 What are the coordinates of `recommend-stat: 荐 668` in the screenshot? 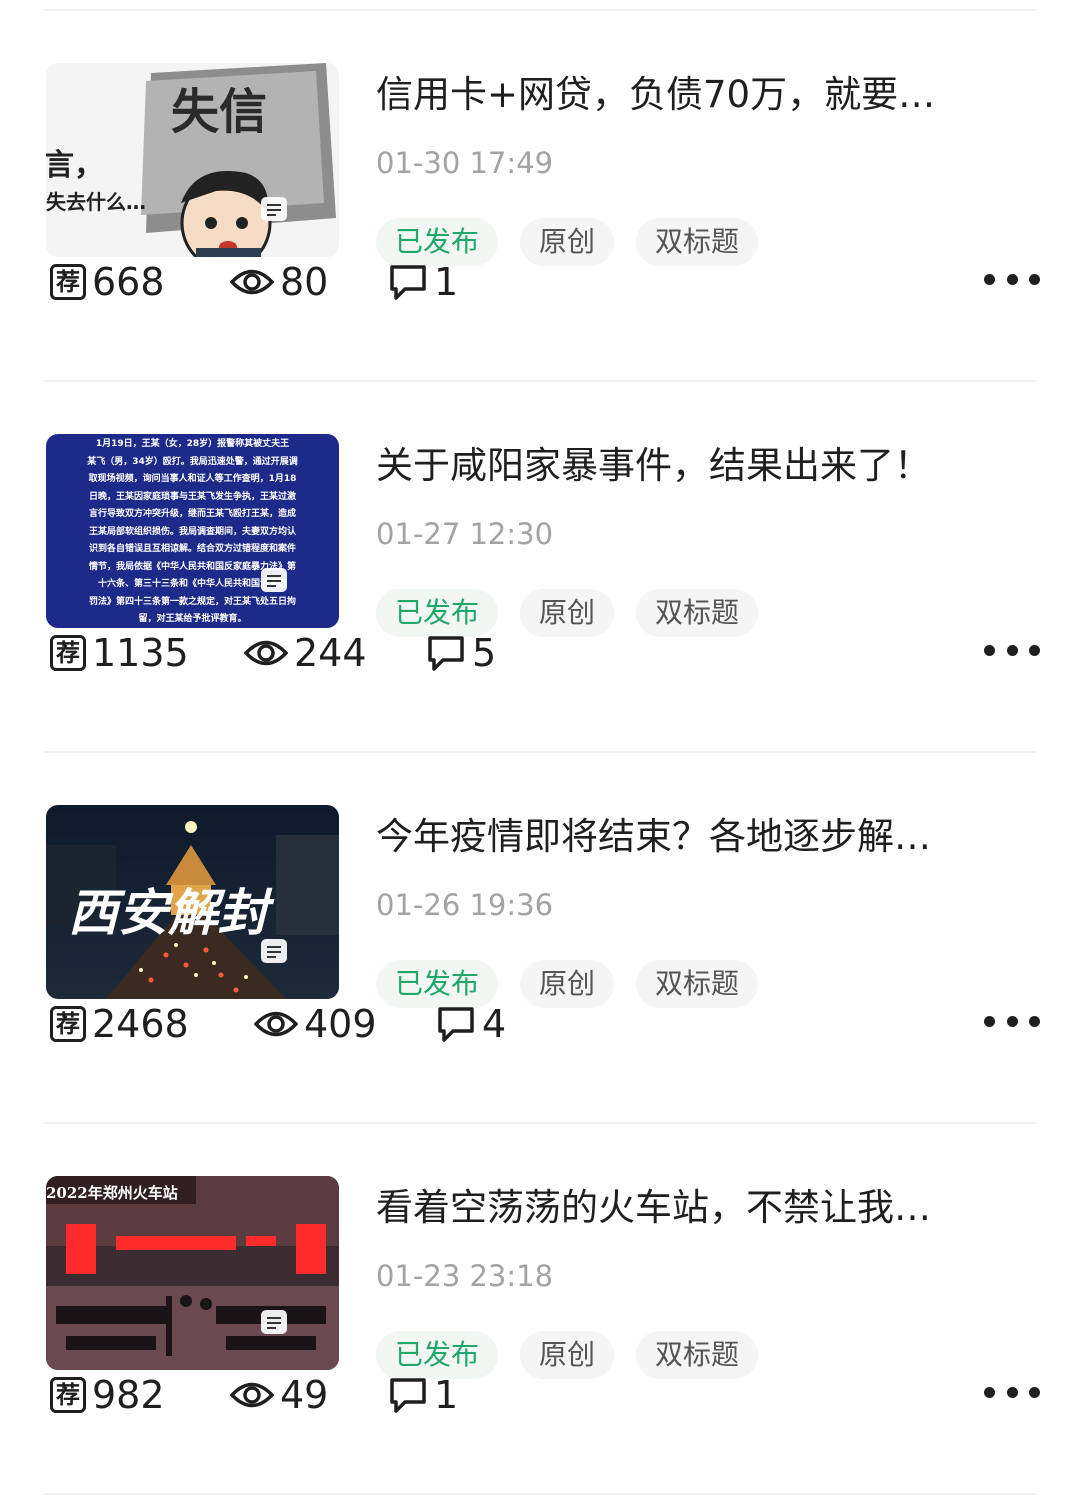 It's located at (107, 282).